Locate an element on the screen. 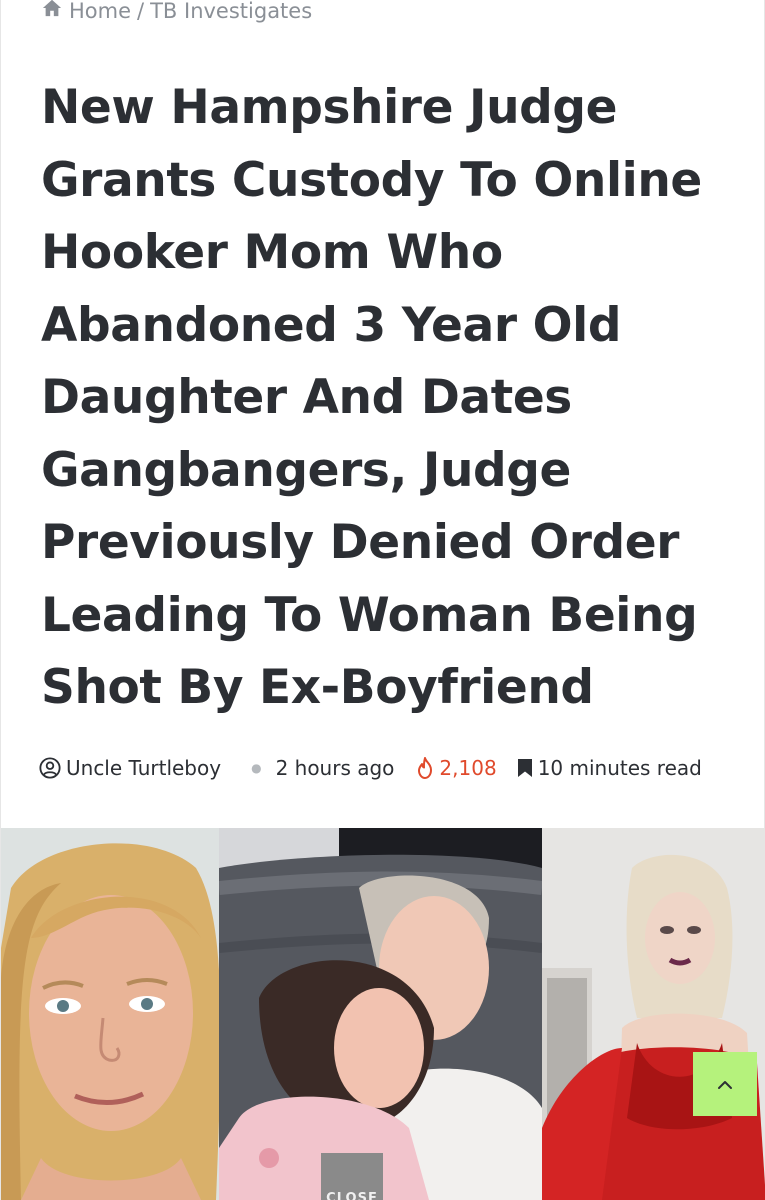  user-circle-icon is located at coordinates (50, 768).